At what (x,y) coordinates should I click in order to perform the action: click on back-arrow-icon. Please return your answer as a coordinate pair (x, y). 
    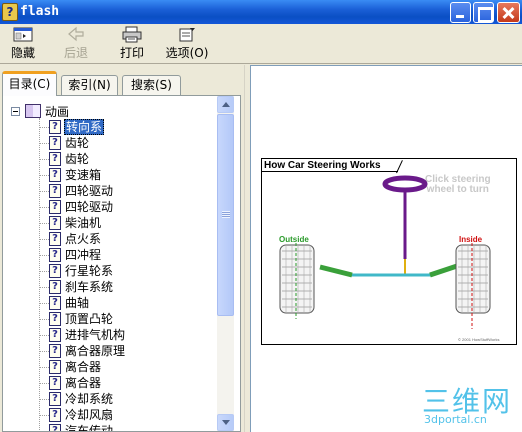
    Looking at the image, I should click on (76, 34).